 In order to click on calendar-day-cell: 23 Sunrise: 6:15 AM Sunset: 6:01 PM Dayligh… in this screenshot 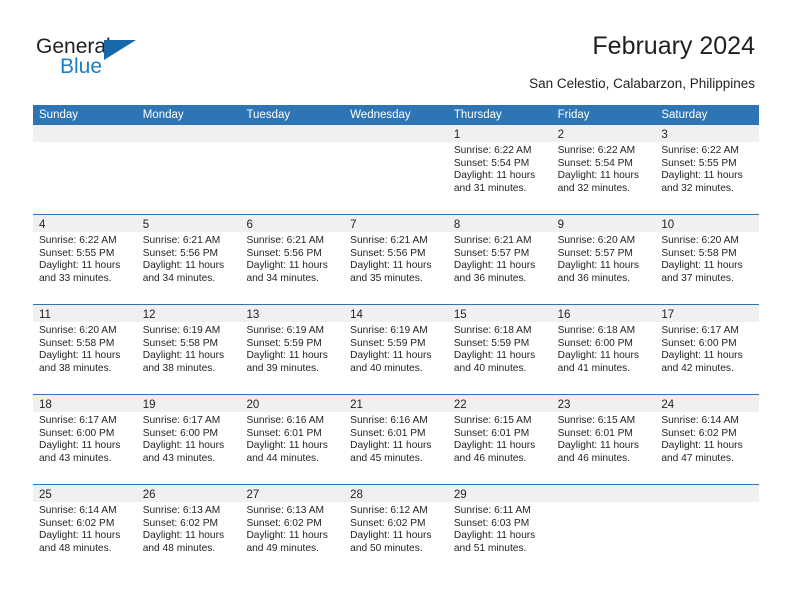, I will do `click(603, 439)`.